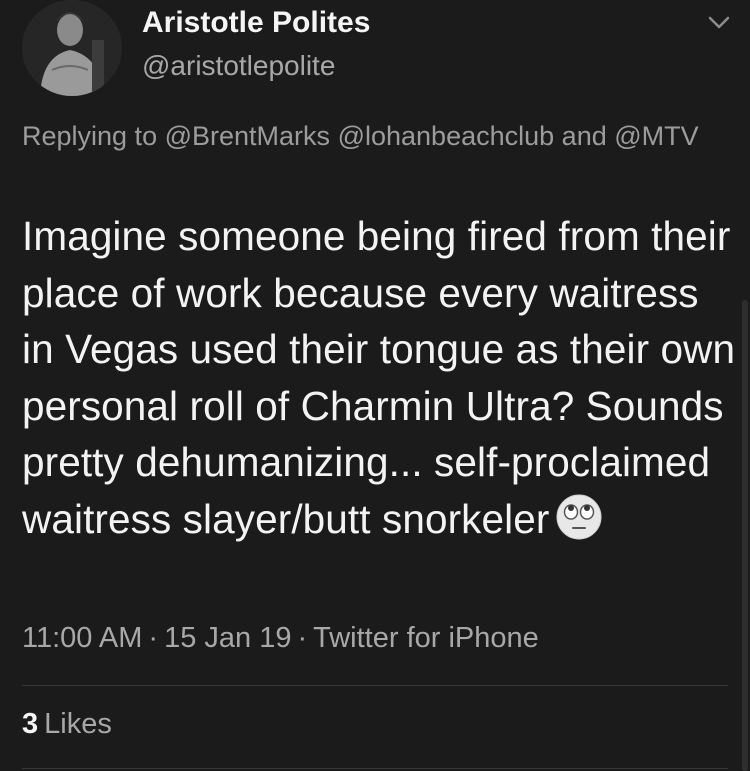 The height and width of the screenshot is (771, 750). I want to click on display-name: Aristotle Polites, so click(256, 23).